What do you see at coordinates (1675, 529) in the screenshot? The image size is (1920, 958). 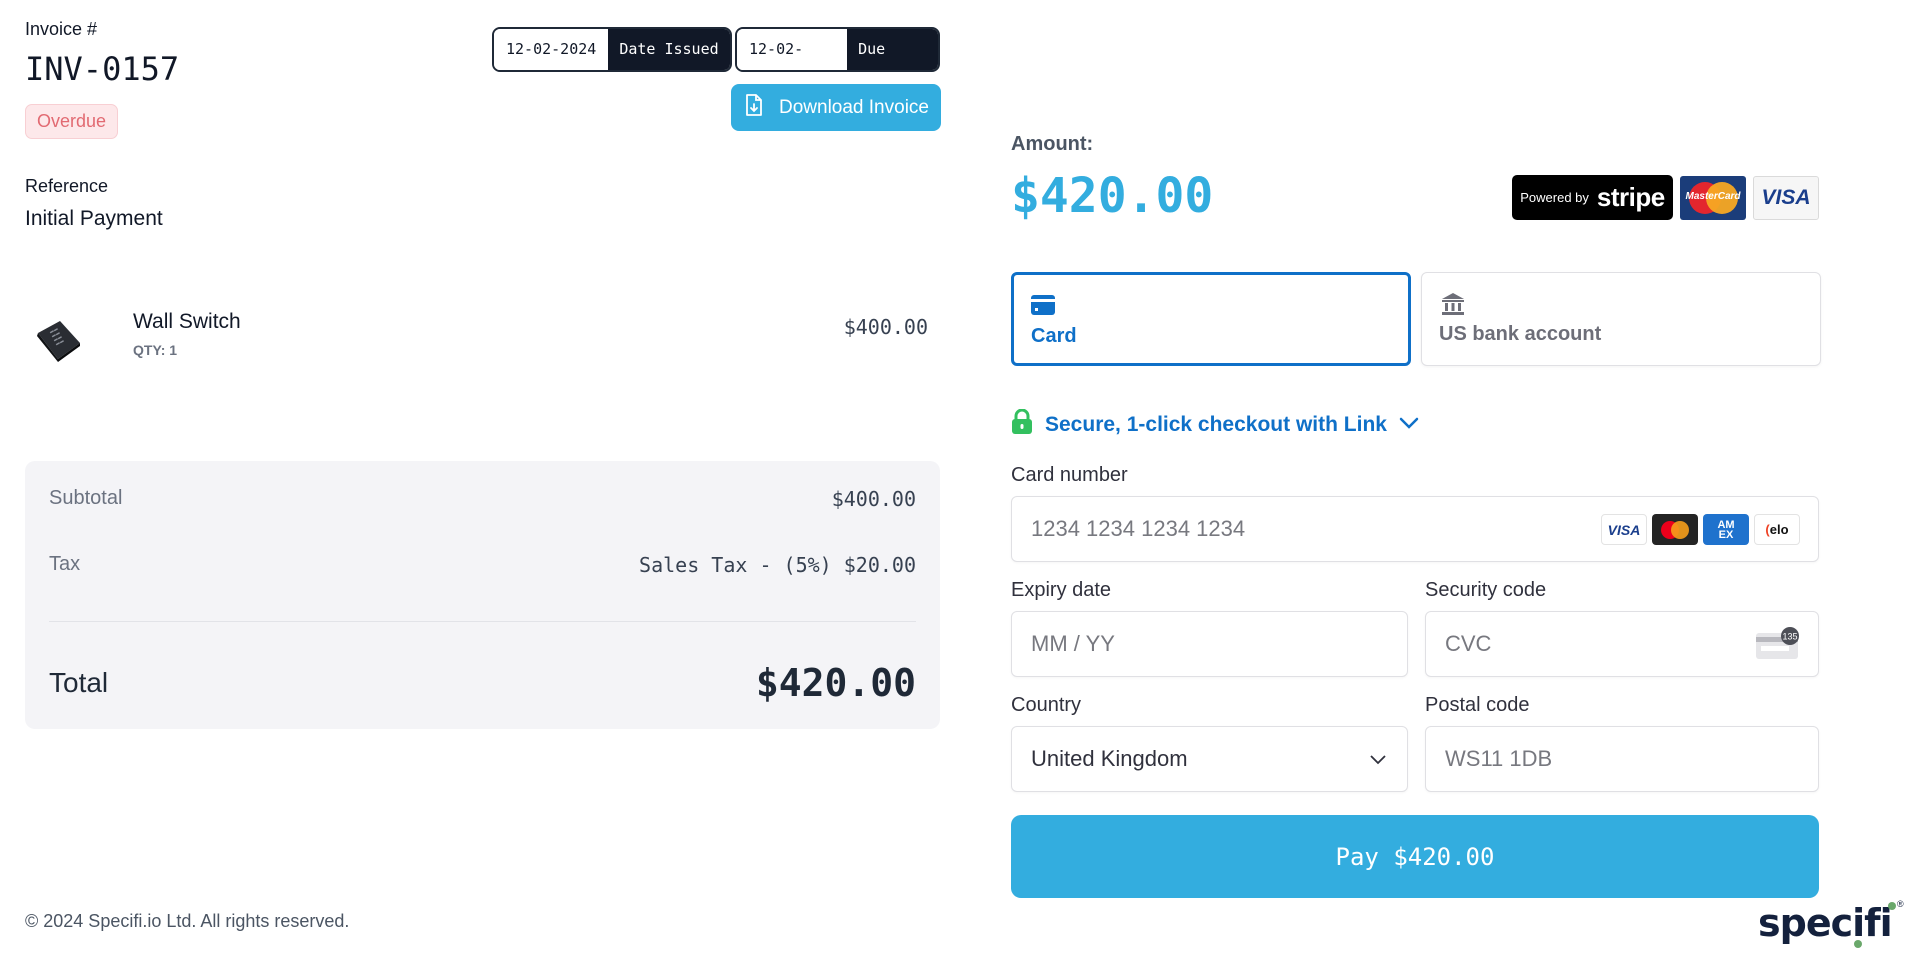 I see `mastercard-icon` at bounding box center [1675, 529].